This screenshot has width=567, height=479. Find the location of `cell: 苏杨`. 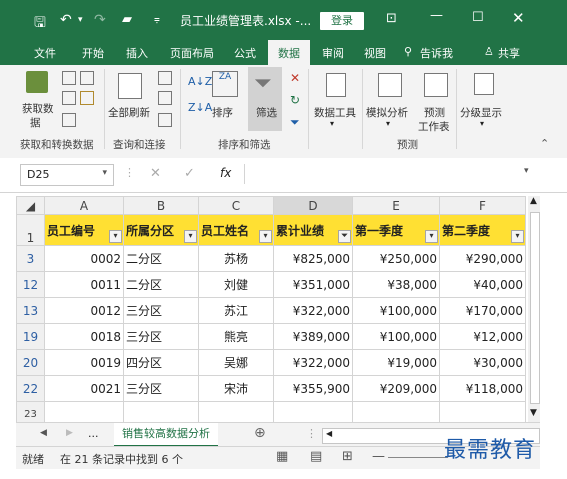

cell: 苏杨 is located at coordinates (236, 258).